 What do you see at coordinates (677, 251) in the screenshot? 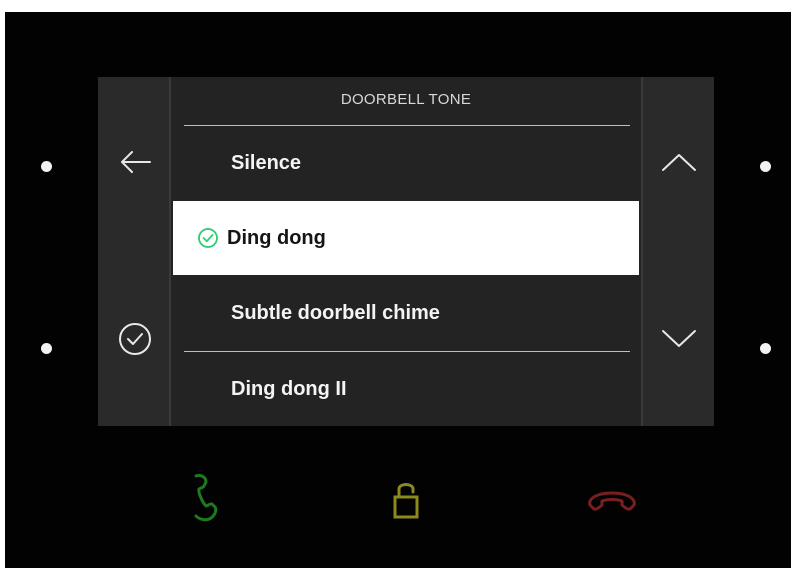
I see `right-scroll-column` at bounding box center [677, 251].